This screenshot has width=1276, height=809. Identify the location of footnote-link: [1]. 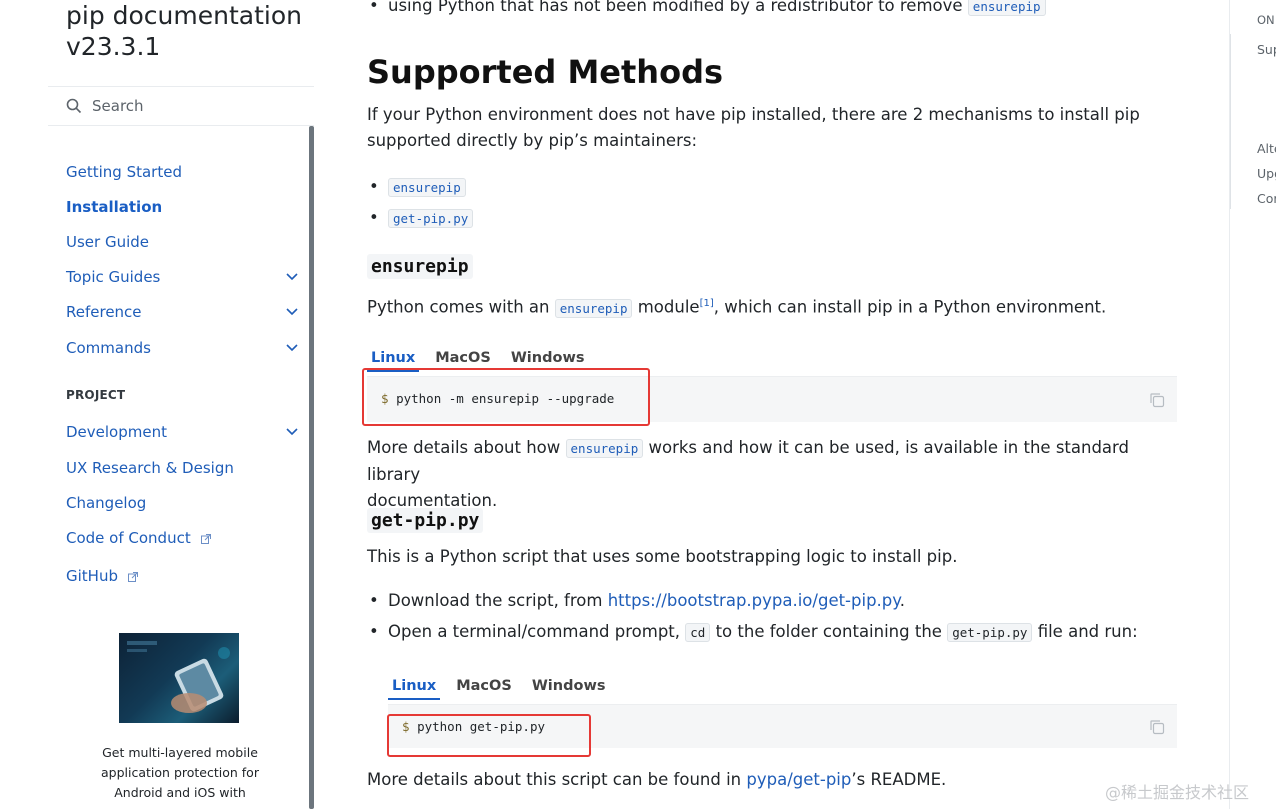
(707, 303).